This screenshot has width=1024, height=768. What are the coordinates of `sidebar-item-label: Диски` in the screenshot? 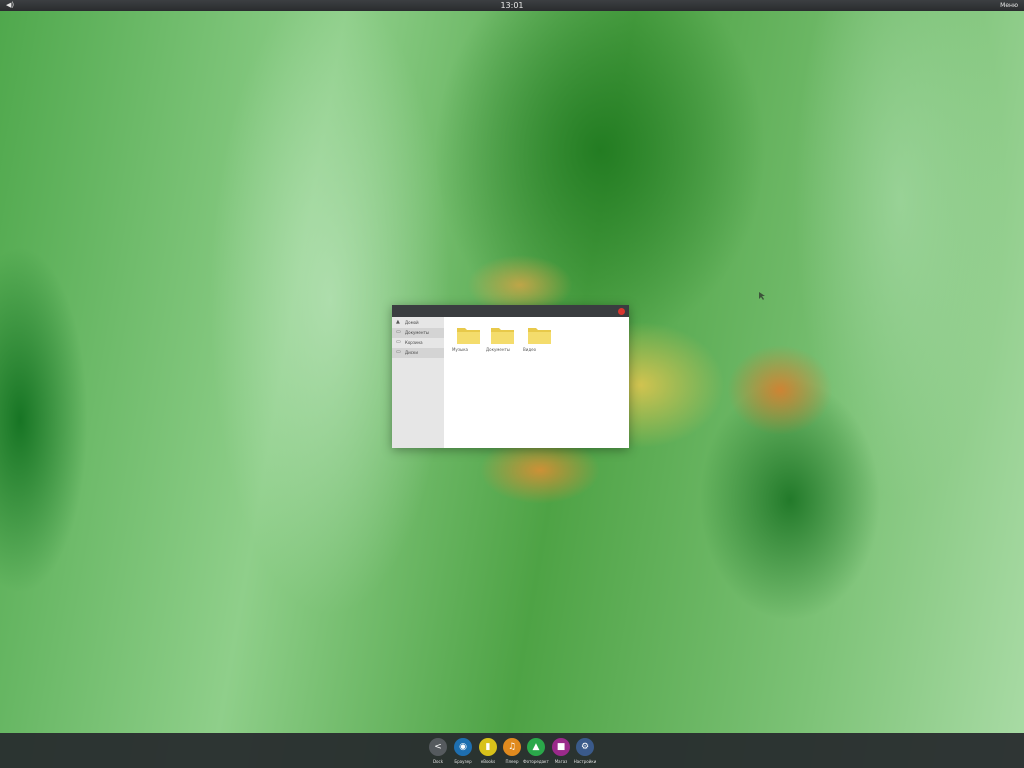 It's located at (411, 352).